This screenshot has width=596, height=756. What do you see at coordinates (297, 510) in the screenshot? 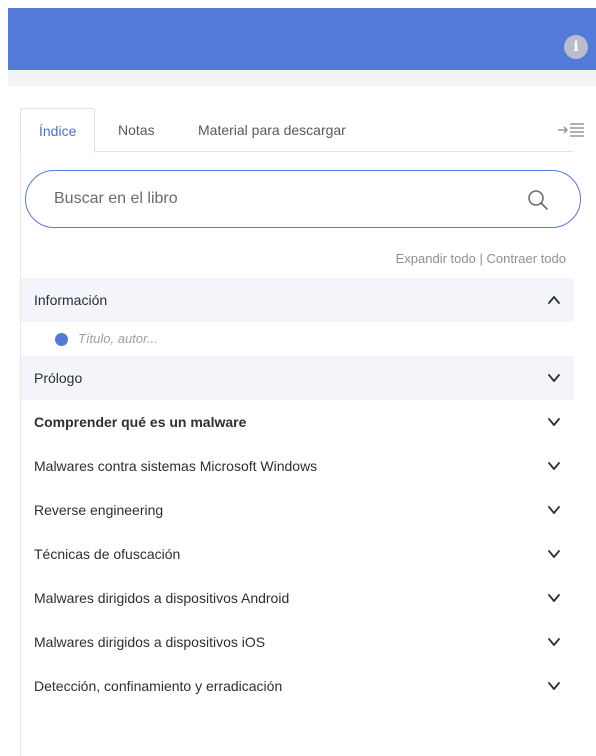
I see `toc-item-reverse-engineering: Reverse engineering` at bounding box center [297, 510].